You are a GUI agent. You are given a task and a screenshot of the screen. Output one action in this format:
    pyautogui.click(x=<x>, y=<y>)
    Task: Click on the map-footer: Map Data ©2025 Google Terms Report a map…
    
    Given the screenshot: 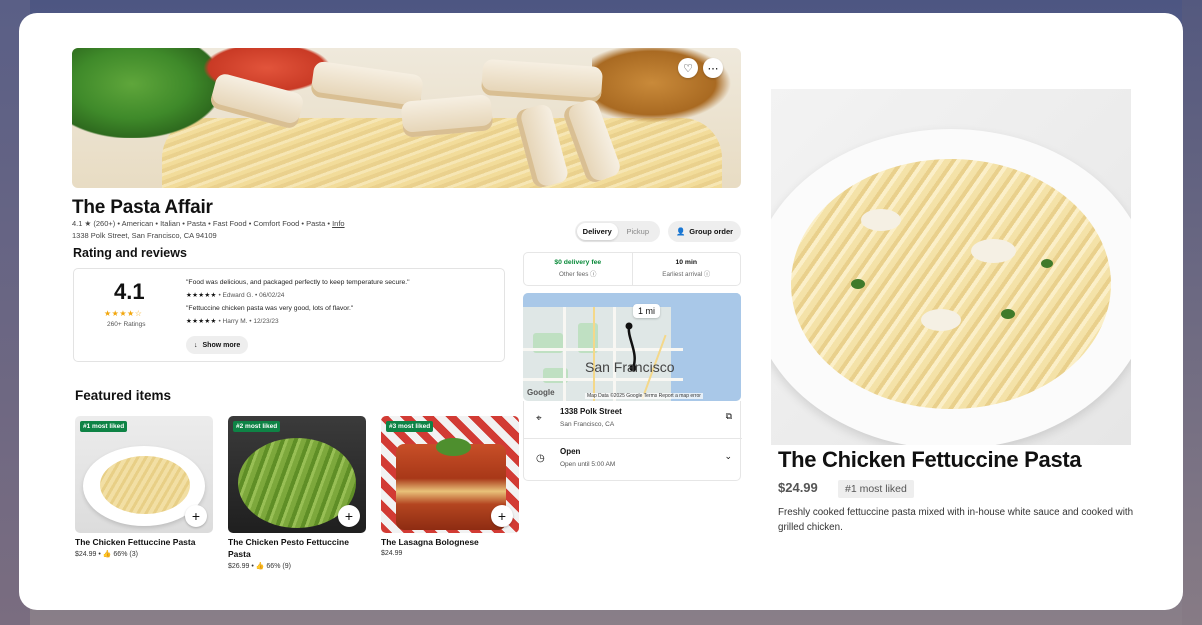 What is the action you would take?
    pyautogui.click(x=644, y=396)
    